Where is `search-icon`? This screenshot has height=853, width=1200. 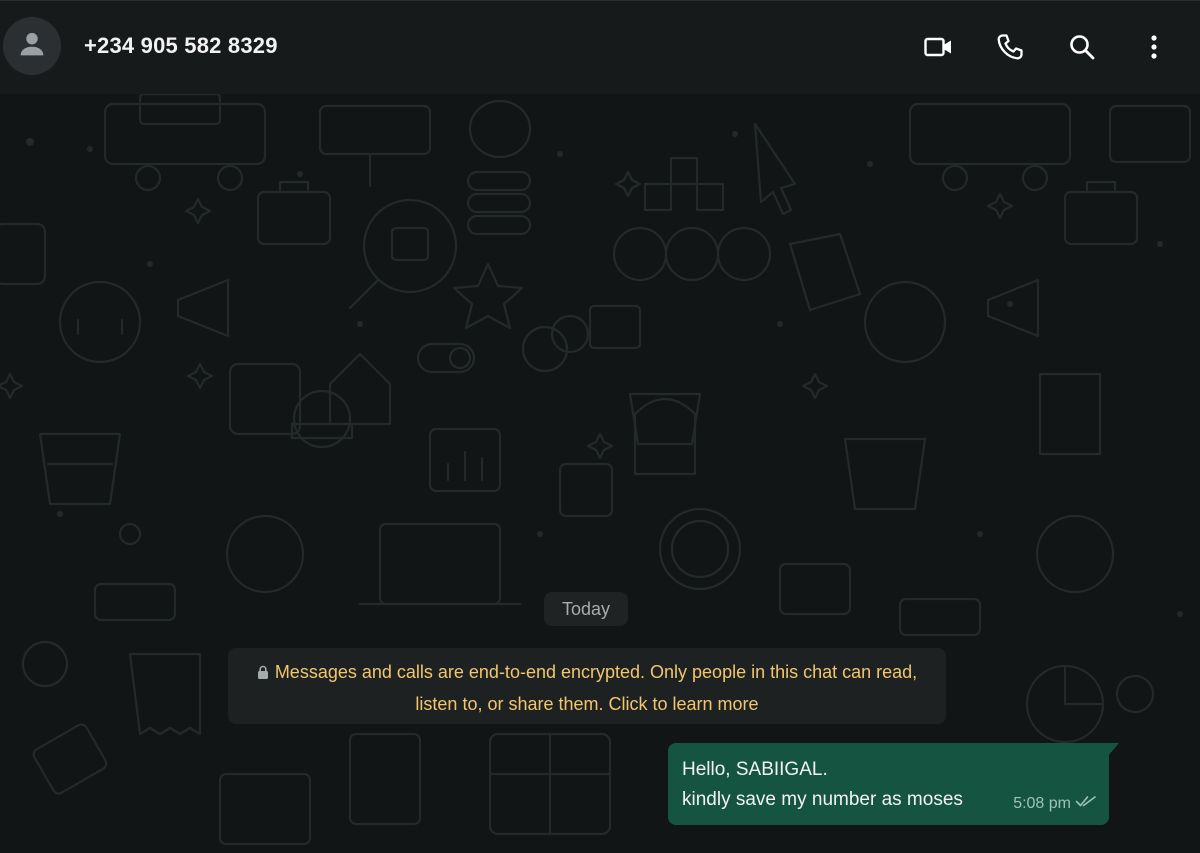 search-icon is located at coordinates (1082, 49).